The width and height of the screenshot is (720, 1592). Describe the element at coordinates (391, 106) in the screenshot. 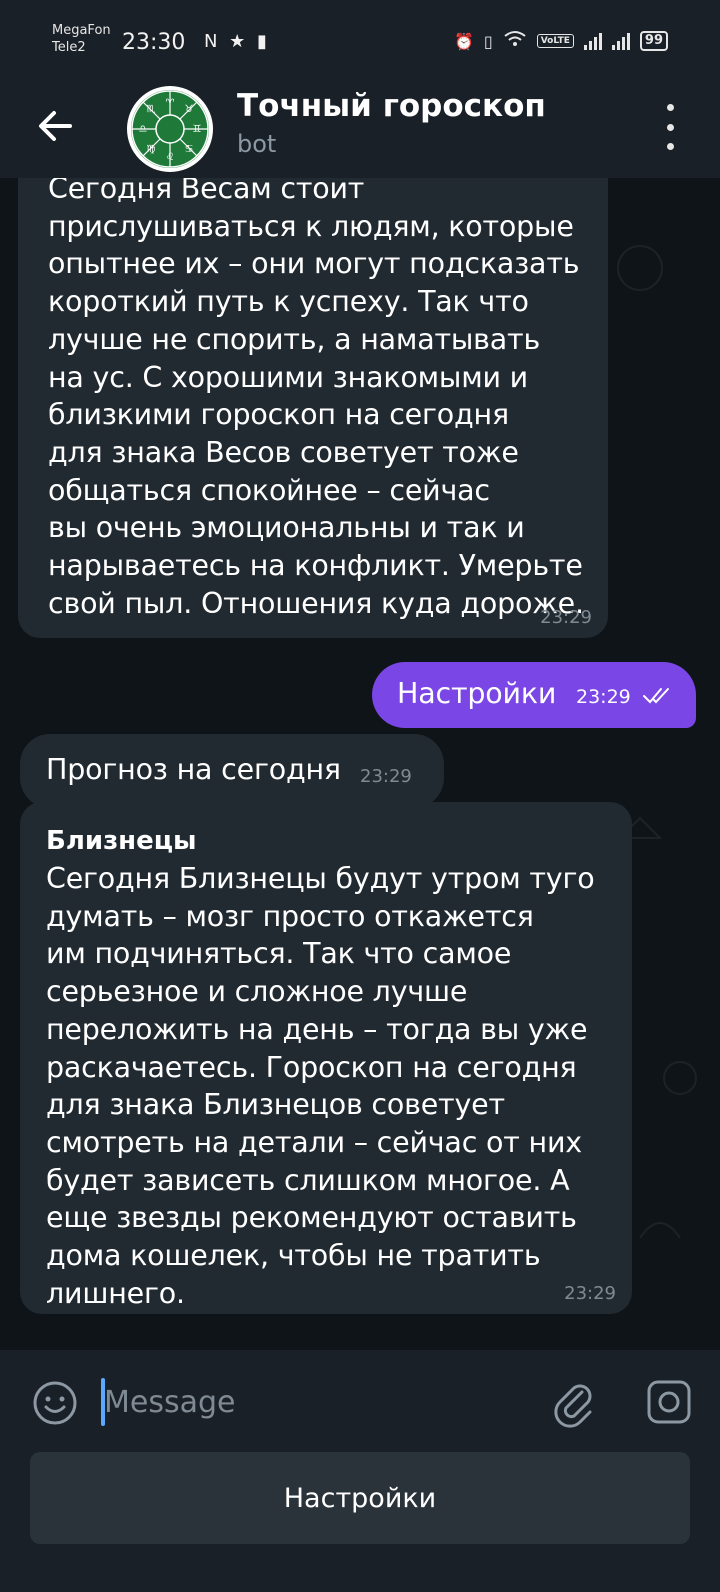

I see `chat-title: Точный гороскоп` at that location.